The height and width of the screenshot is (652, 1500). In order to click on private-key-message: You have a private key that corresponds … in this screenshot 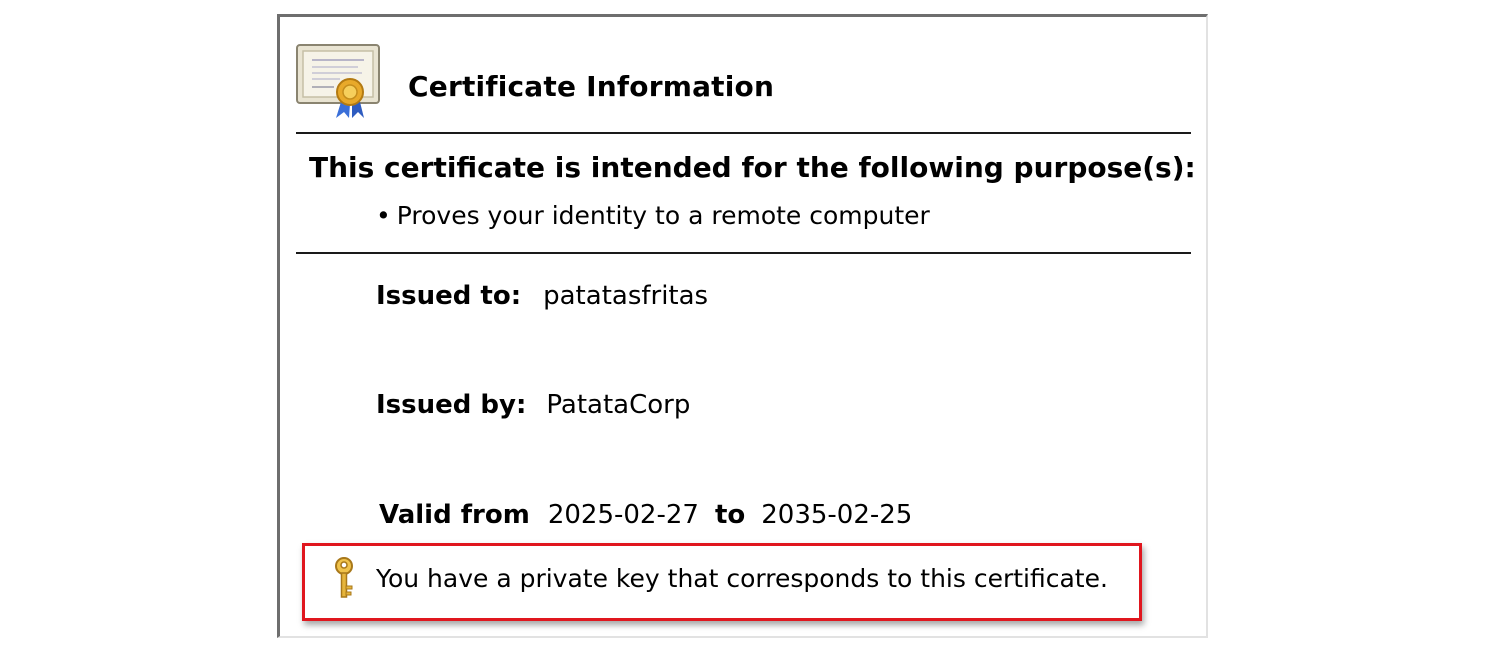, I will do `click(742, 578)`.